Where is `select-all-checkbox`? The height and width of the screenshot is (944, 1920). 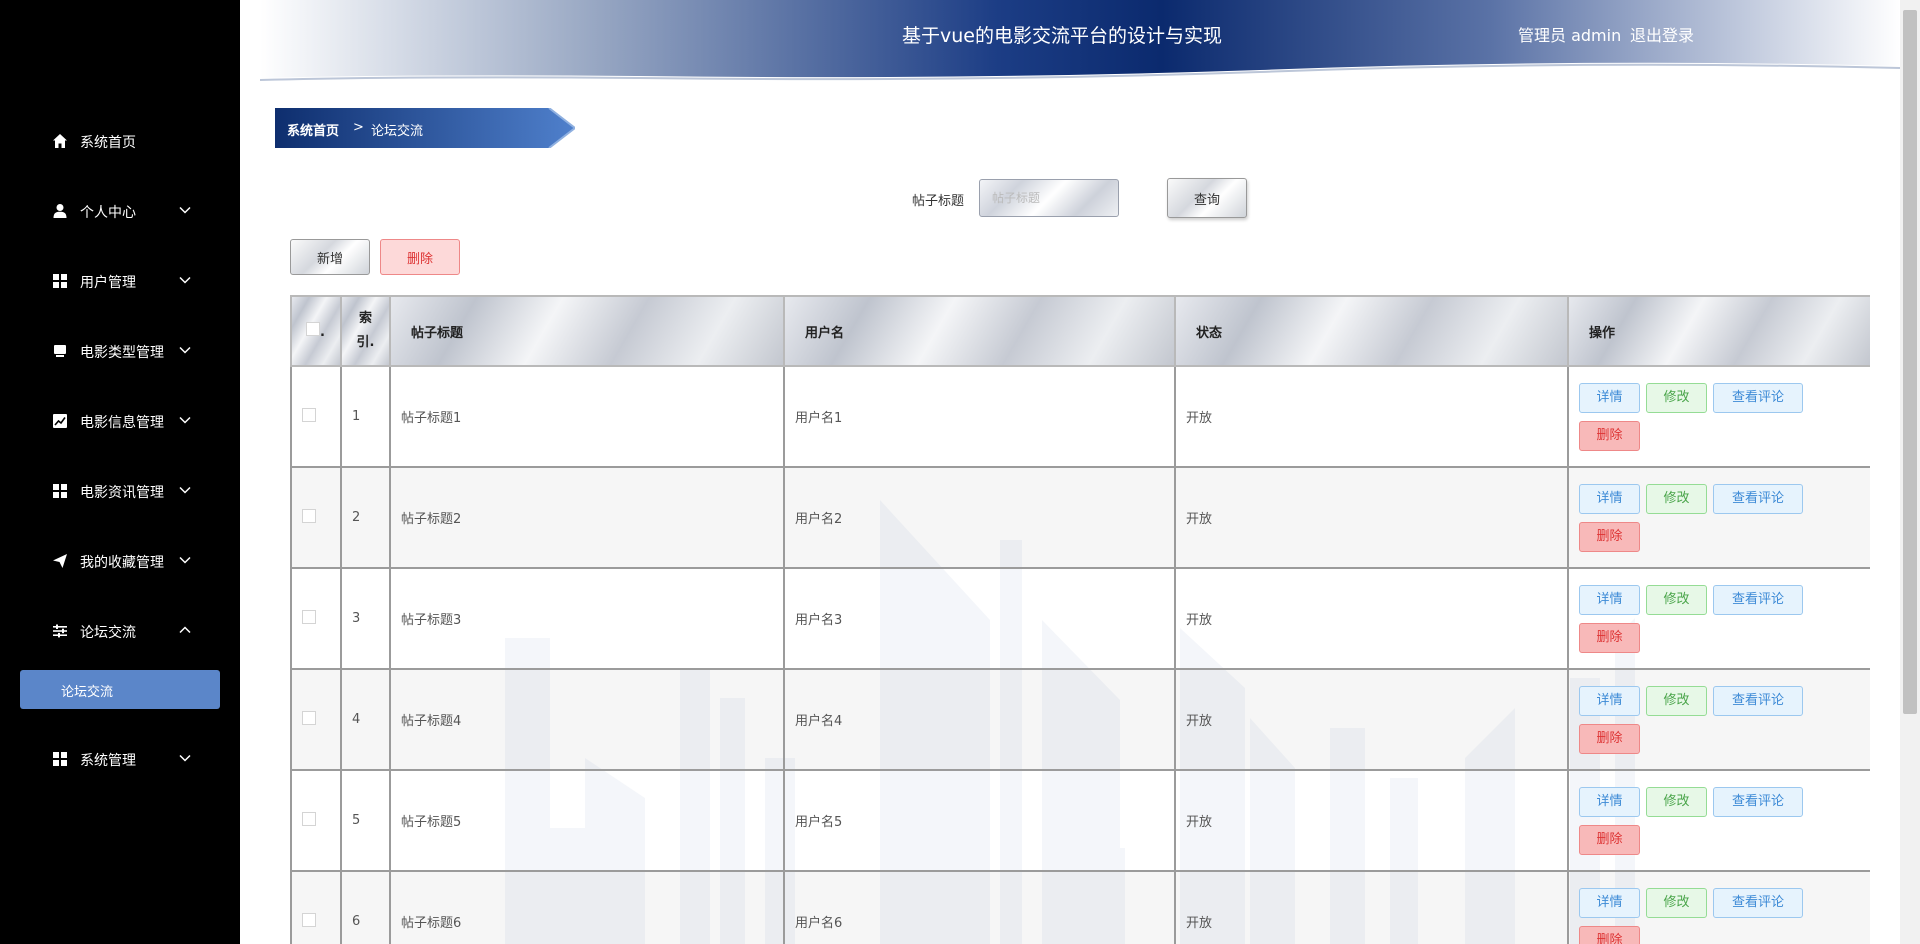
select-all-checkbox is located at coordinates (313, 329).